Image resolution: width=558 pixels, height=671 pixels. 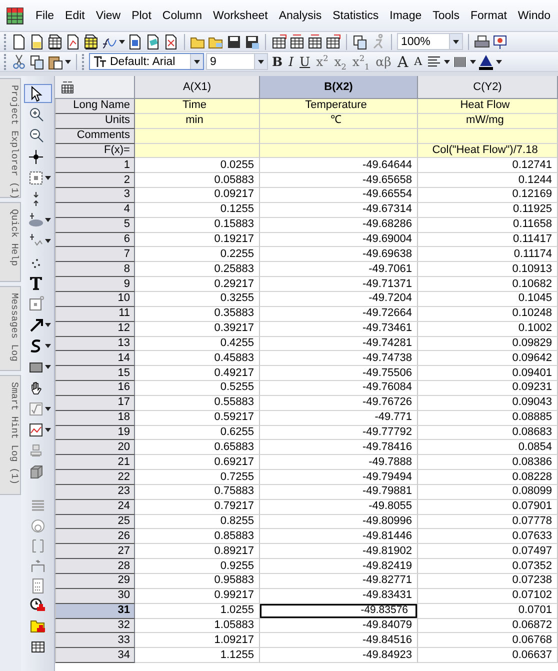 What do you see at coordinates (252, 42) in the screenshot?
I see `save-template-icon` at bounding box center [252, 42].